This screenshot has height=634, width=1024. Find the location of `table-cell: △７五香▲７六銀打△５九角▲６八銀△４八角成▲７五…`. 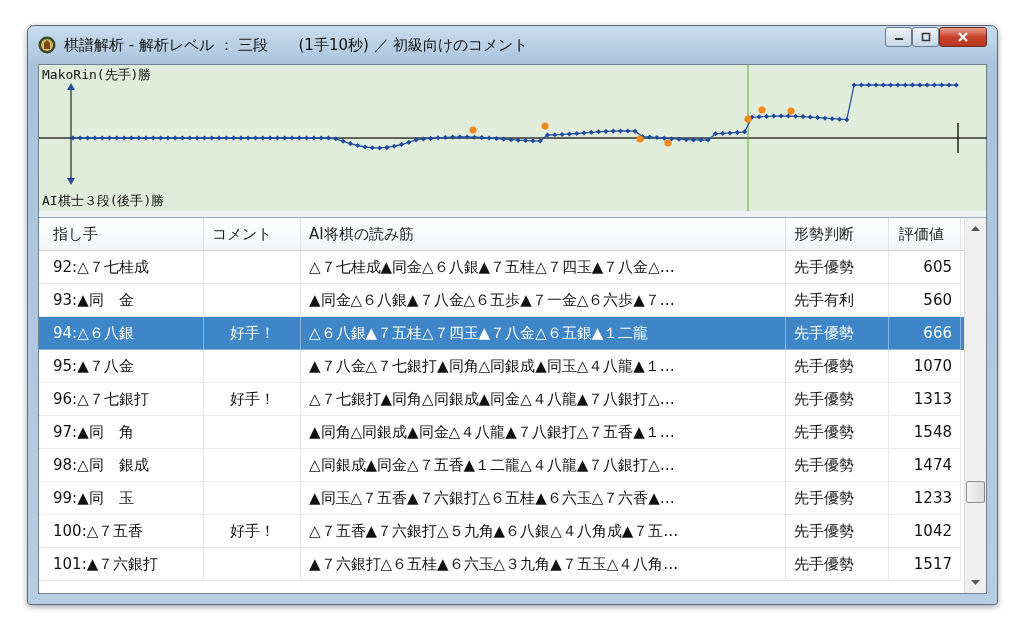

table-cell: △７五香▲７六銀打△５九角▲６八銀△４八角成▲７五… is located at coordinates (543, 531).